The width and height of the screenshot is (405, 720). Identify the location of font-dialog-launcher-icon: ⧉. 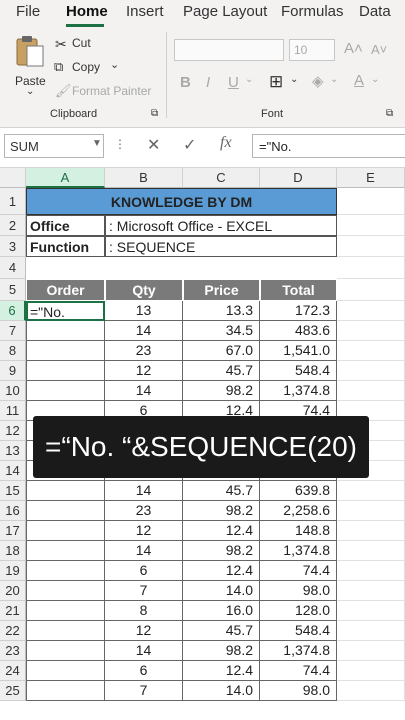
(389, 113).